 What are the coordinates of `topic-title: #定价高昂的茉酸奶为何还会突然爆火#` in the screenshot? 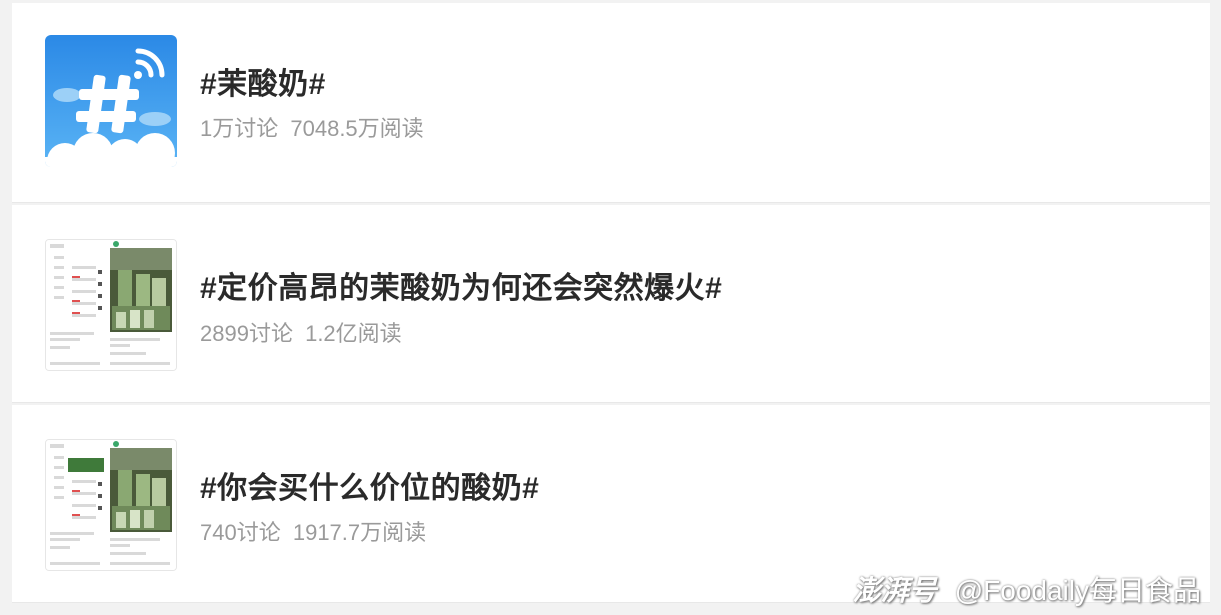 It's located at (461, 285).